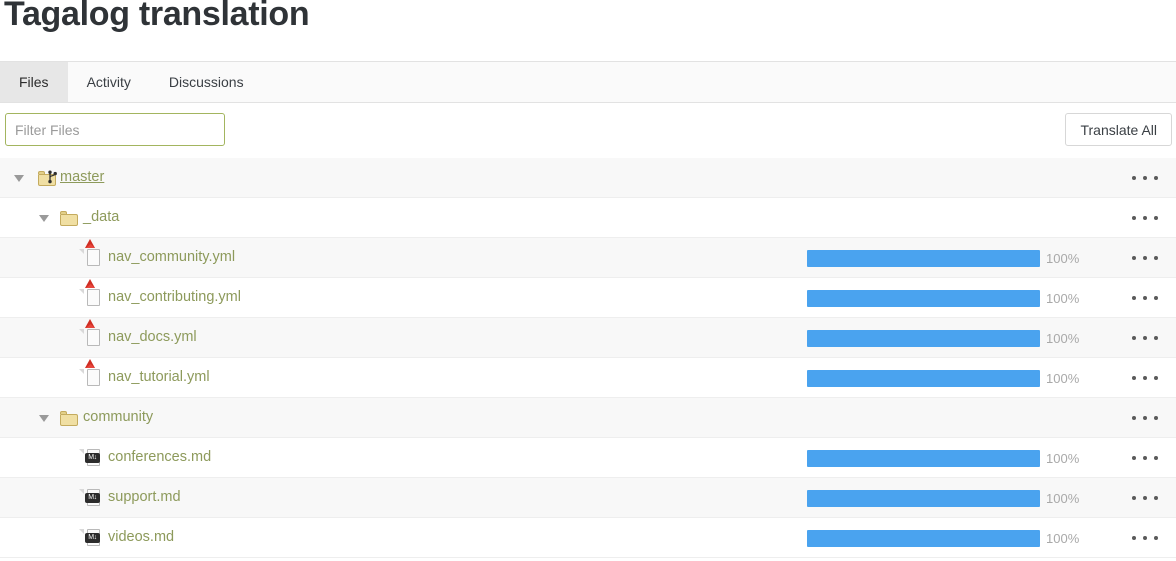 The height and width of the screenshot is (561, 1176). What do you see at coordinates (588, 82) in the screenshot?
I see `tab-bar: Files Activity Discussions` at bounding box center [588, 82].